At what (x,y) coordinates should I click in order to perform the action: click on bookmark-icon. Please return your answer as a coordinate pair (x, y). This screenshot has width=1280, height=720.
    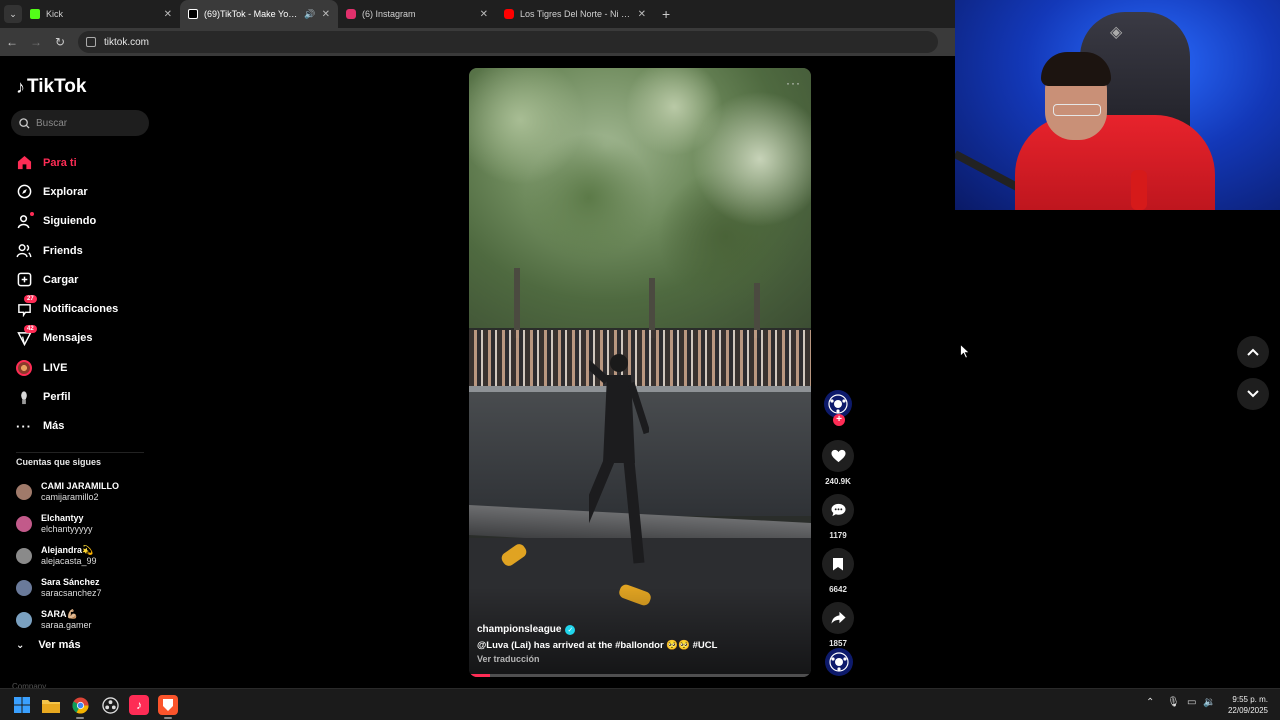
    Looking at the image, I should click on (838, 564).